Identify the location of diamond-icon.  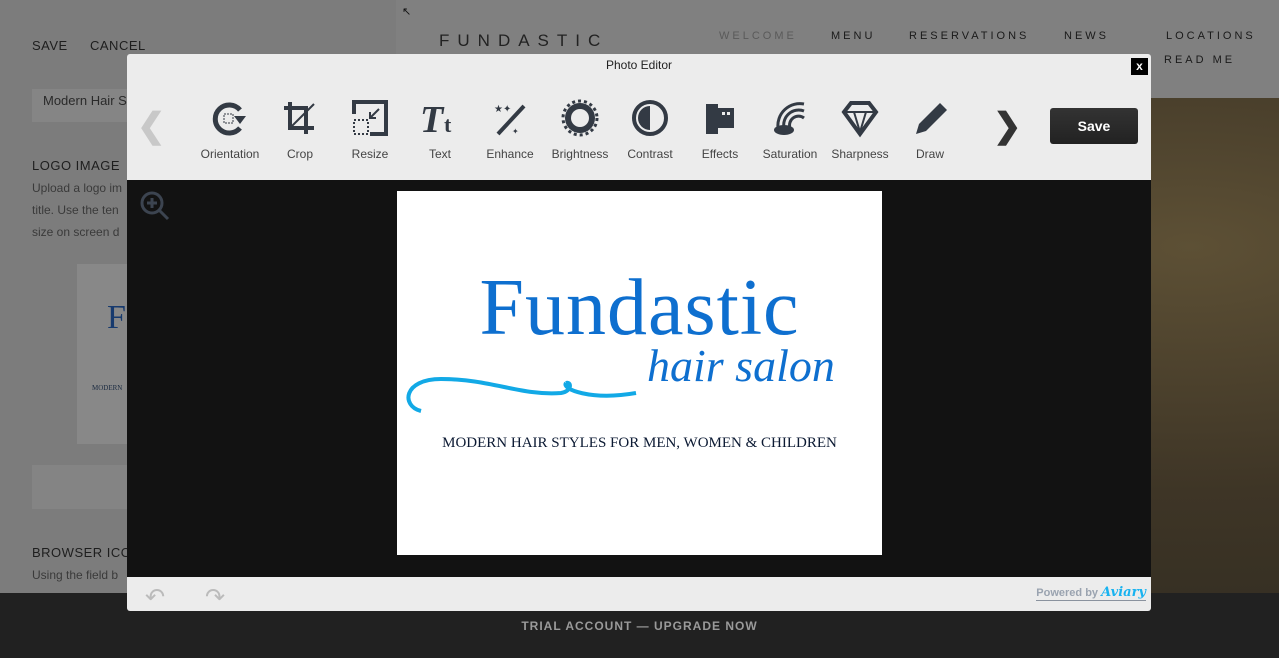
(860, 119).